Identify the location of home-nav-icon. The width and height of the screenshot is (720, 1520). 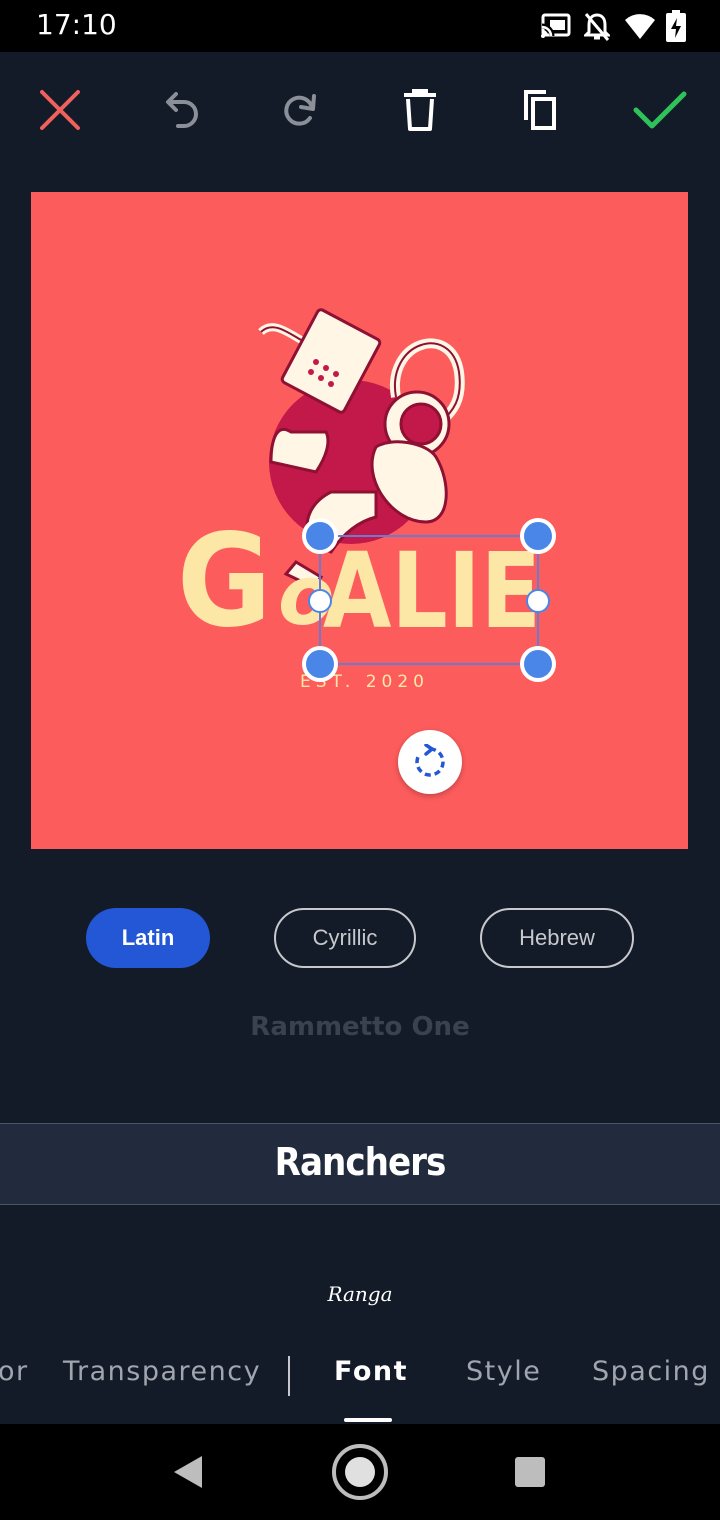
(360, 1472).